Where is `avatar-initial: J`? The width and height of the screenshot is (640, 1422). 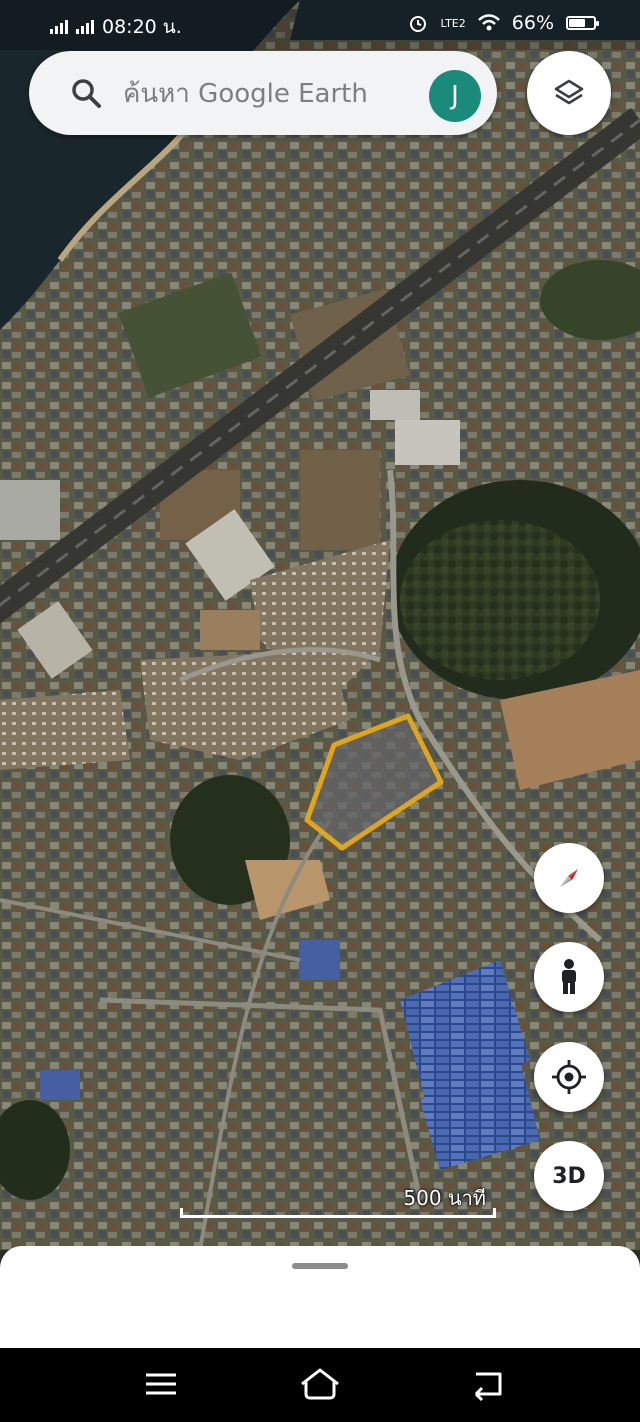 avatar-initial: J is located at coordinates (455, 96).